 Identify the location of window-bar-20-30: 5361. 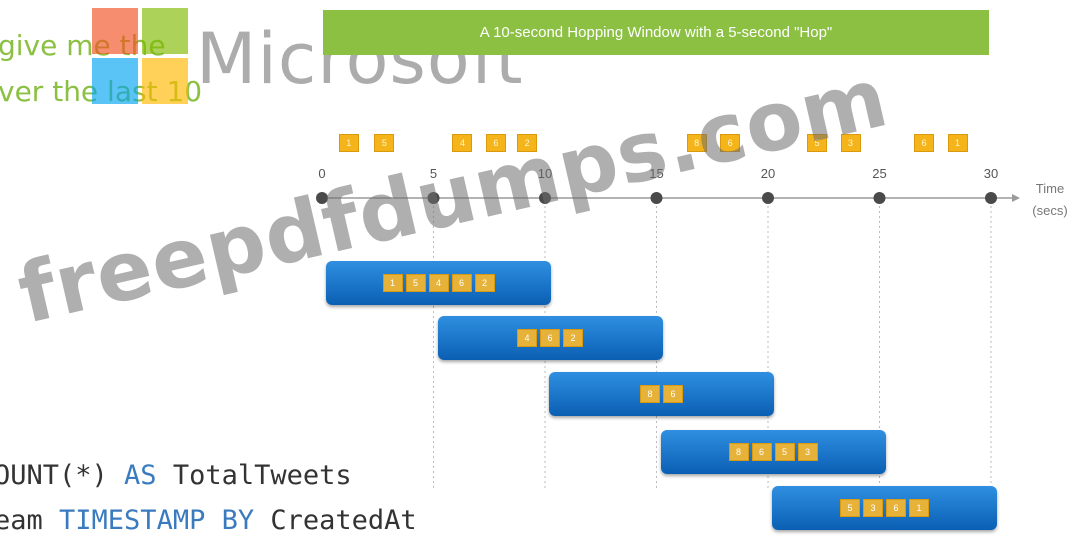
(884, 508).